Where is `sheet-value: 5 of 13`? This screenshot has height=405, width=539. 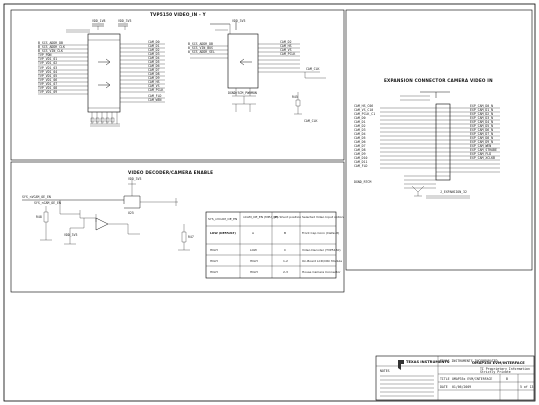 sheet-value: 5 of 13 is located at coordinates (527, 387).